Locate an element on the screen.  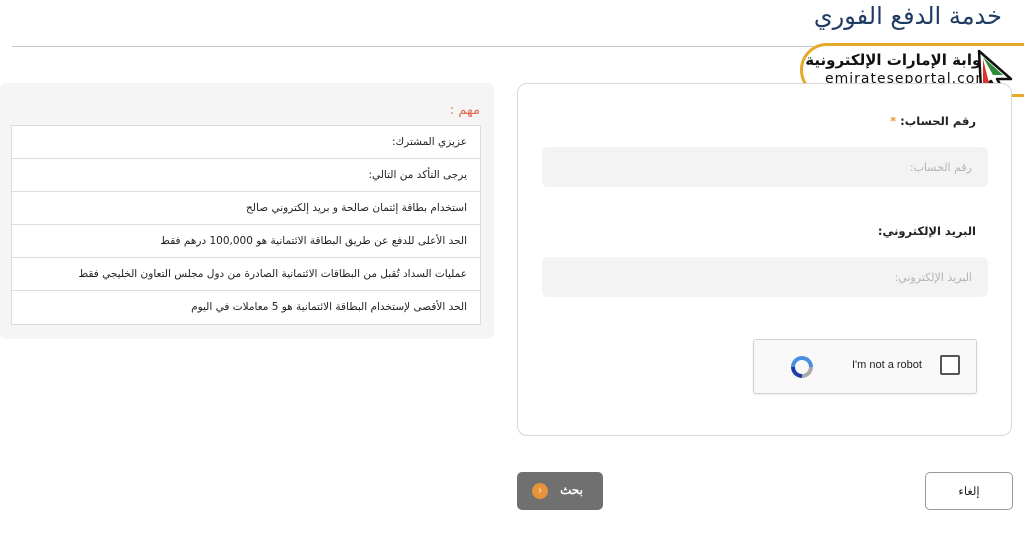
page-title: خدمة الدفع الفوري is located at coordinates (907, 16).